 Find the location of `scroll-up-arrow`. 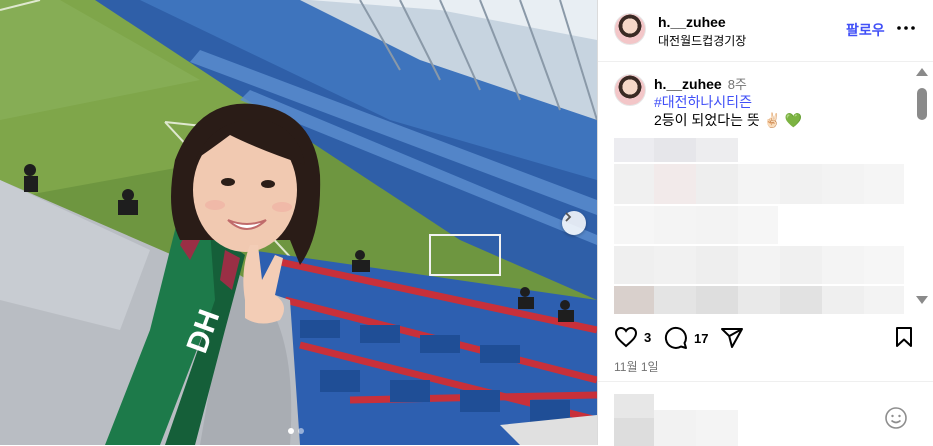

scroll-up-arrow is located at coordinates (922, 72).